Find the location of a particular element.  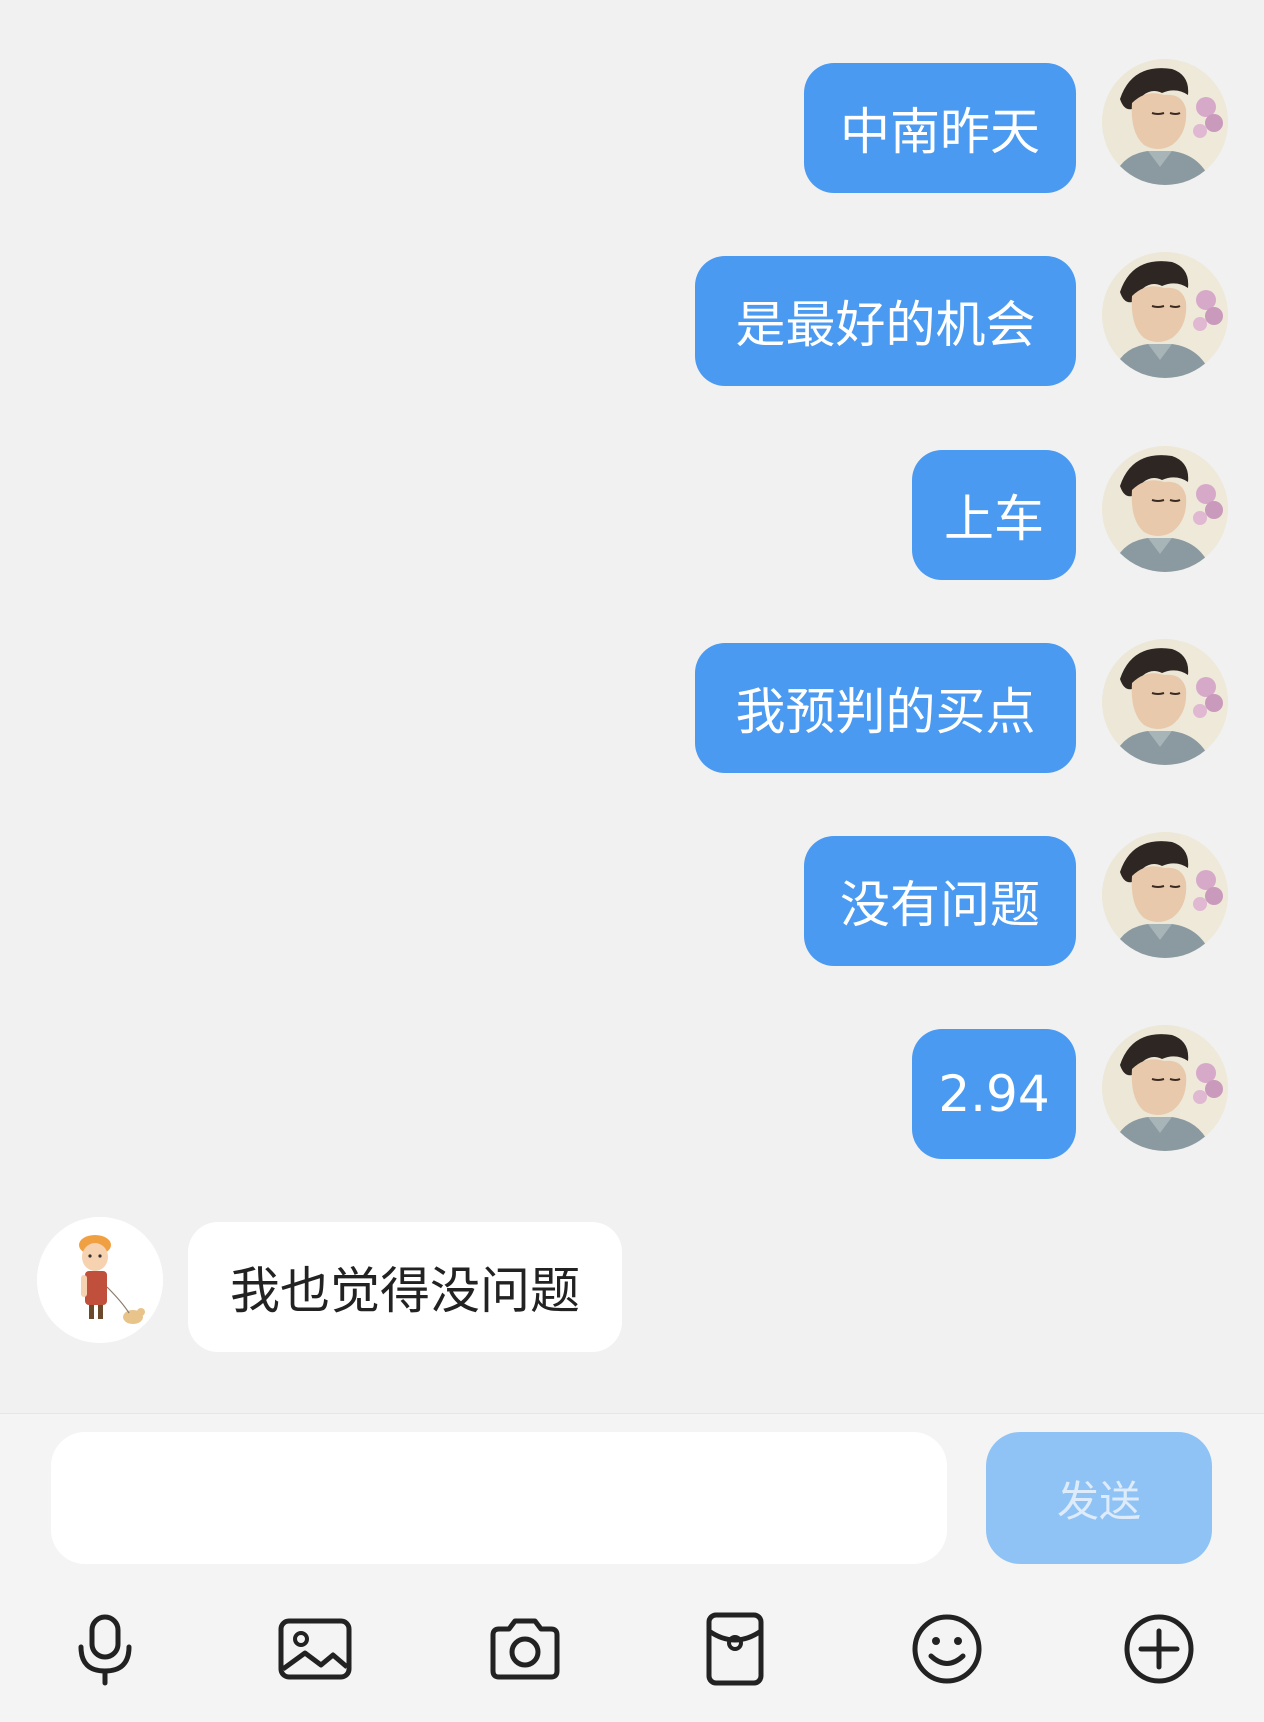

microphone-icon is located at coordinates (105, 1650).